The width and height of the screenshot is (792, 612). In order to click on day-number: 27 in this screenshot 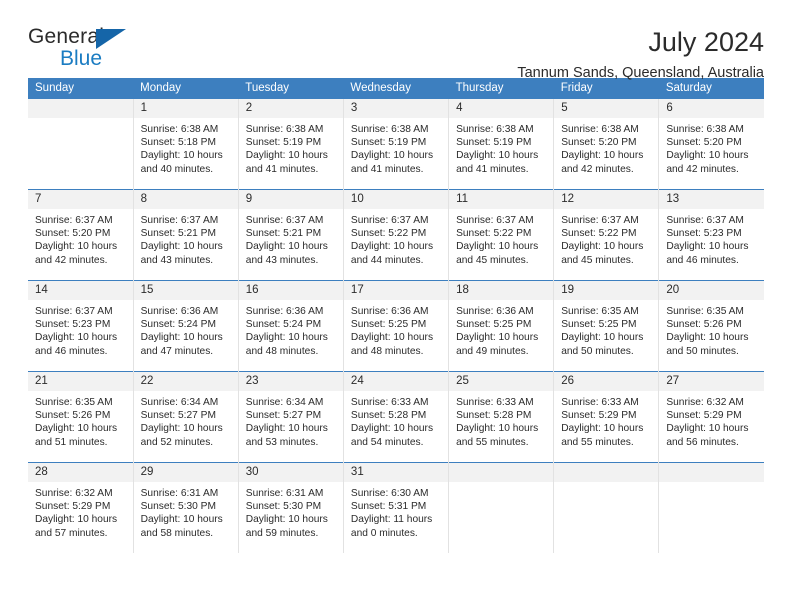, I will do `click(711, 381)`.